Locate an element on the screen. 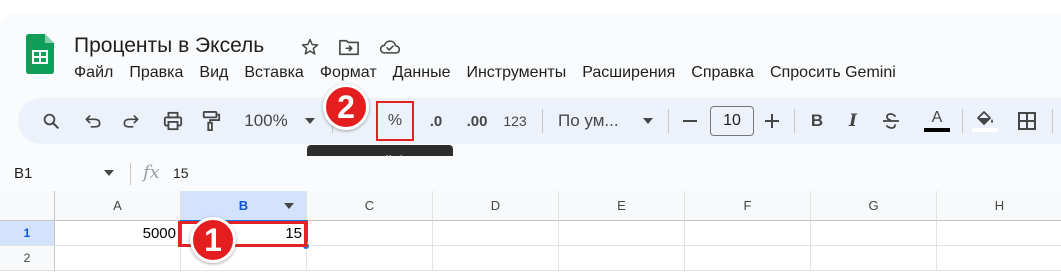 This screenshot has width=1061, height=277. print-icon is located at coordinates (173, 121).